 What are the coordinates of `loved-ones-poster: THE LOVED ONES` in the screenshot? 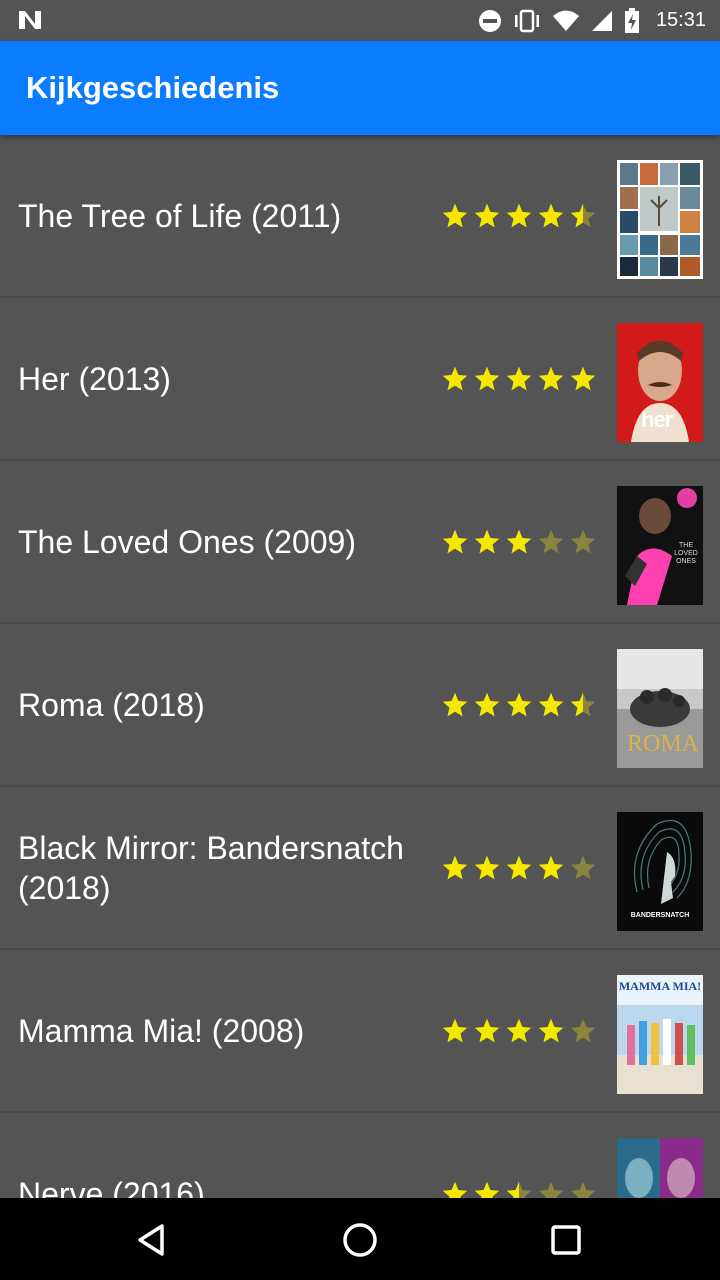 It's located at (660, 545).